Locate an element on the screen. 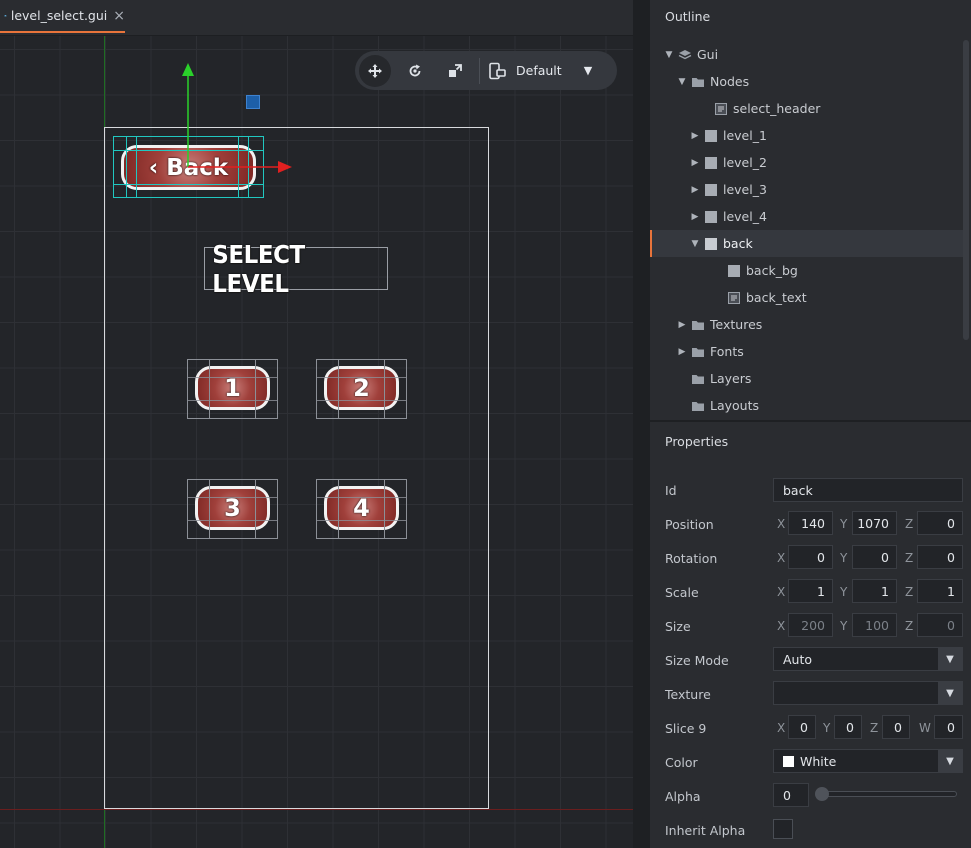 The height and width of the screenshot is (848, 971). outline-item-label: Layouts is located at coordinates (735, 405).